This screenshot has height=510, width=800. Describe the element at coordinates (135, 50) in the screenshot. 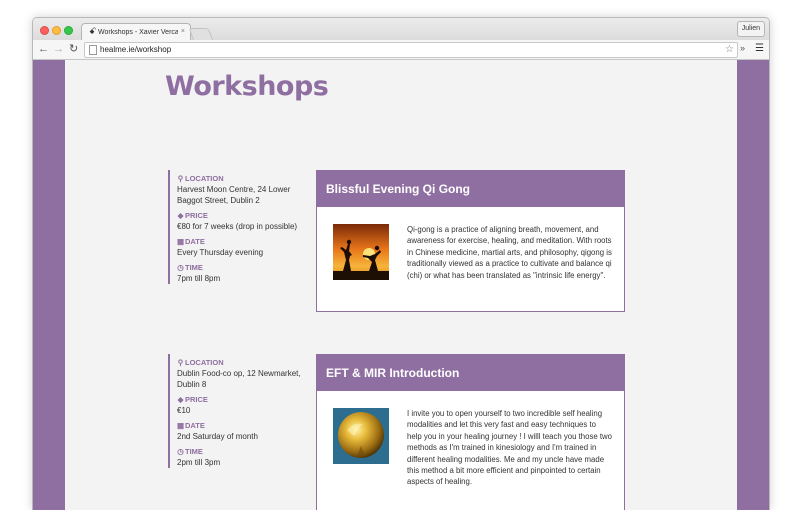

I see `url-text: healme.ie/workshop` at that location.